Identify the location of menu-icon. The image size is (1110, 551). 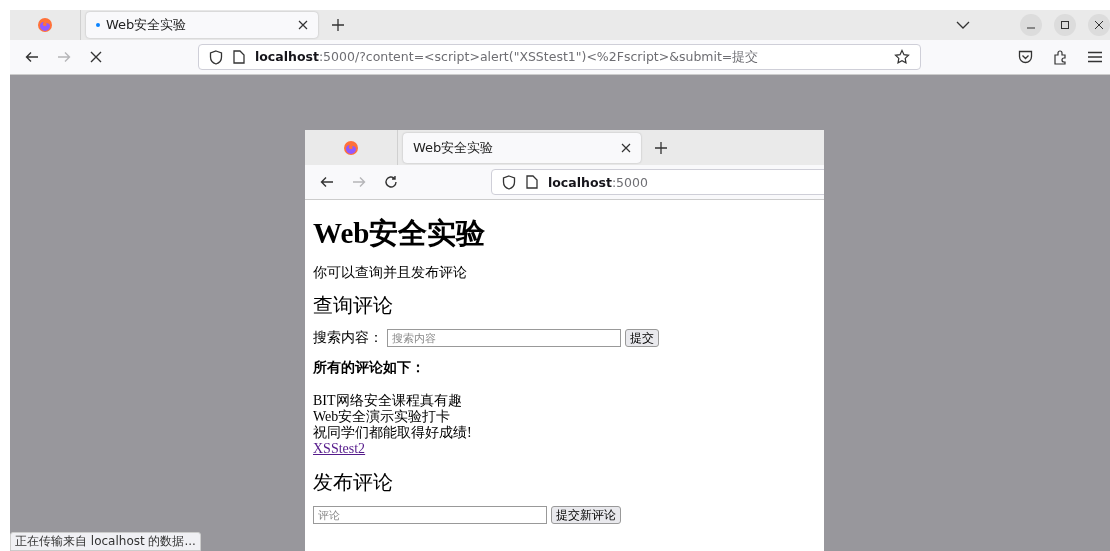
(1095, 57).